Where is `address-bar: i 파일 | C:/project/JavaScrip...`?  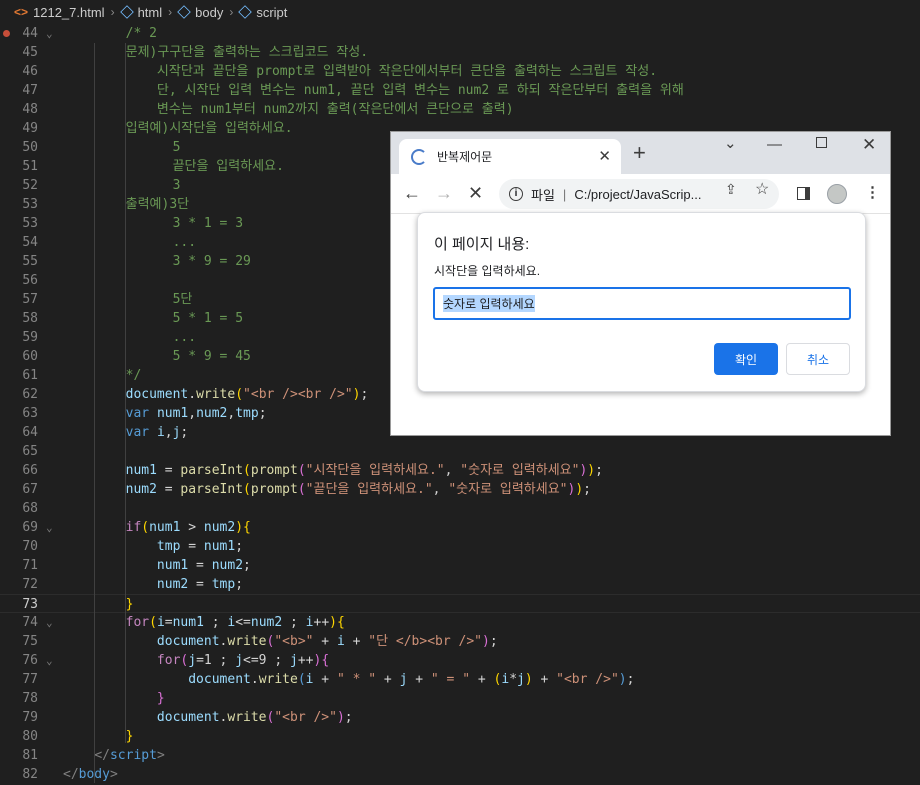
address-bar: i 파일 | C:/project/JavaScrip... is located at coordinates (639, 194).